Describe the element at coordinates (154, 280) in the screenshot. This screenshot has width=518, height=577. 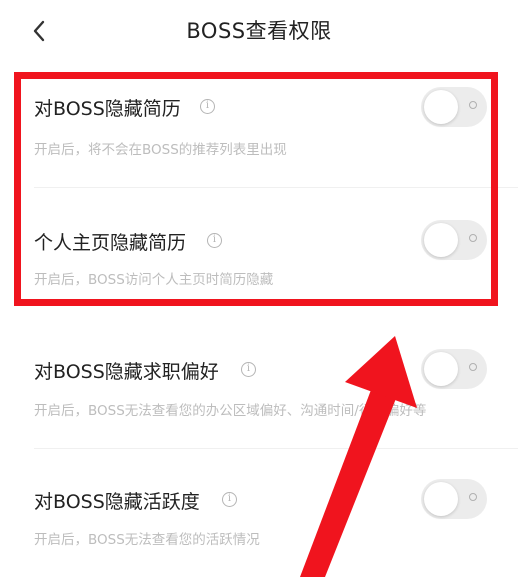
I see `setting-description: 开启后，BOSS访问个人主页时简历隐藏` at that location.